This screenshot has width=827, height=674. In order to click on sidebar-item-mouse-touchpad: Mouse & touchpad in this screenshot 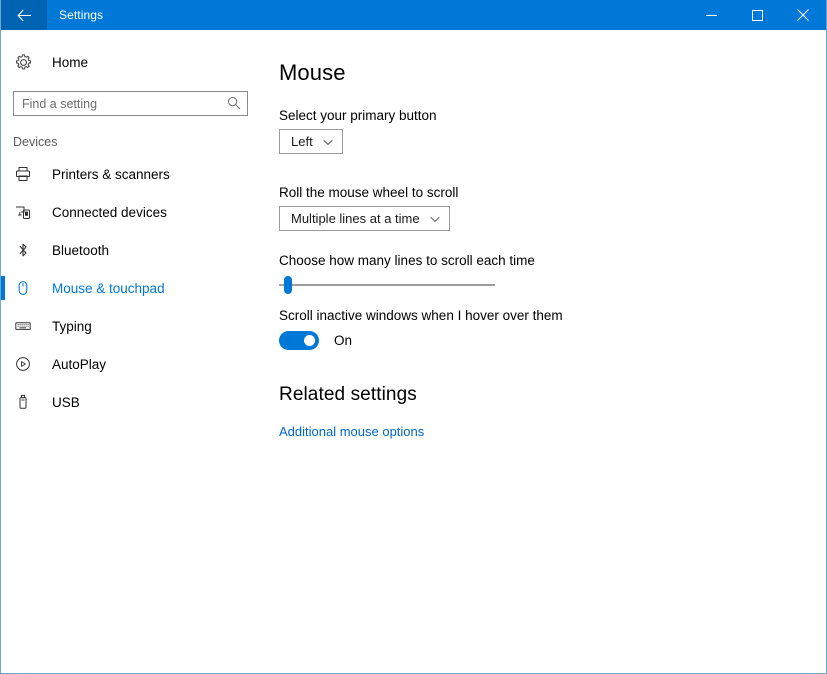, I will do `click(130, 288)`.